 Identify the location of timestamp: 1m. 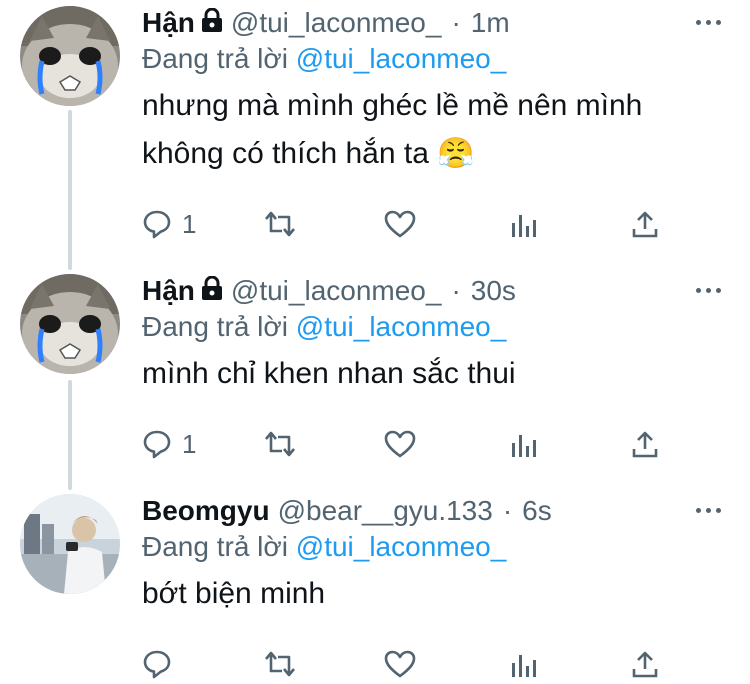
(490, 23).